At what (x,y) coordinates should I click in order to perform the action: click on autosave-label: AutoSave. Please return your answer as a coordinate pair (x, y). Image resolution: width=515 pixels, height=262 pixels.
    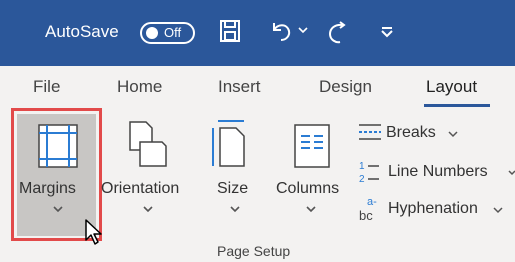
    Looking at the image, I should click on (82, 31).